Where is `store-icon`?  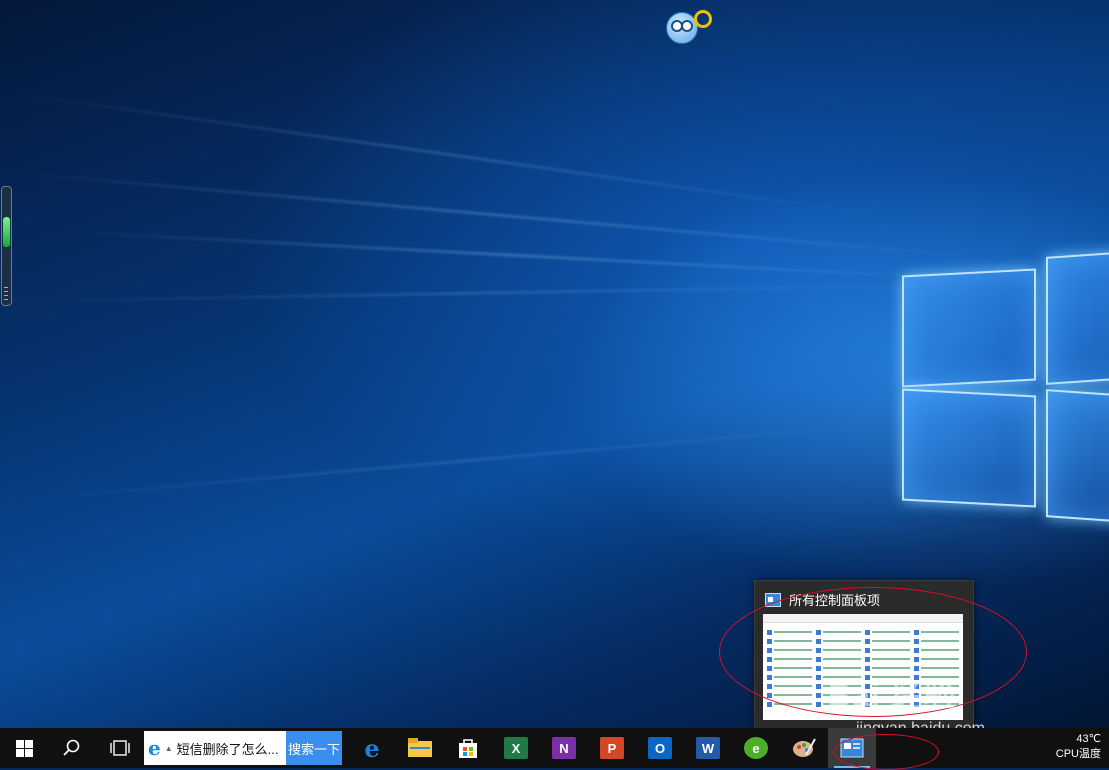 store-icon is located at coordinates (468, 748).